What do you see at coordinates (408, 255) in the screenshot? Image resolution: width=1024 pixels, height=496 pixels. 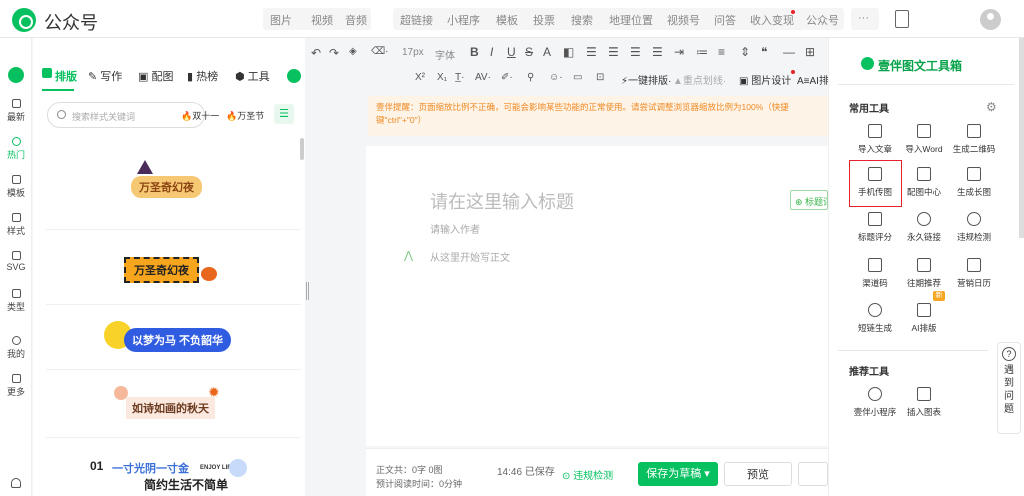 I see `ai-write-icon: ⋀` at bounding box center [408, 255].